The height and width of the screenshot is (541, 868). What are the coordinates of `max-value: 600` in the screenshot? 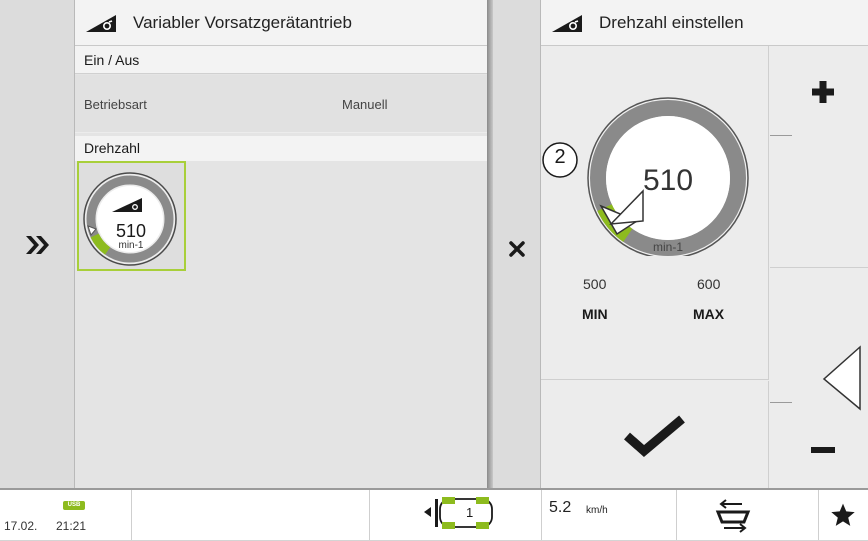 It's located at (709, 284).